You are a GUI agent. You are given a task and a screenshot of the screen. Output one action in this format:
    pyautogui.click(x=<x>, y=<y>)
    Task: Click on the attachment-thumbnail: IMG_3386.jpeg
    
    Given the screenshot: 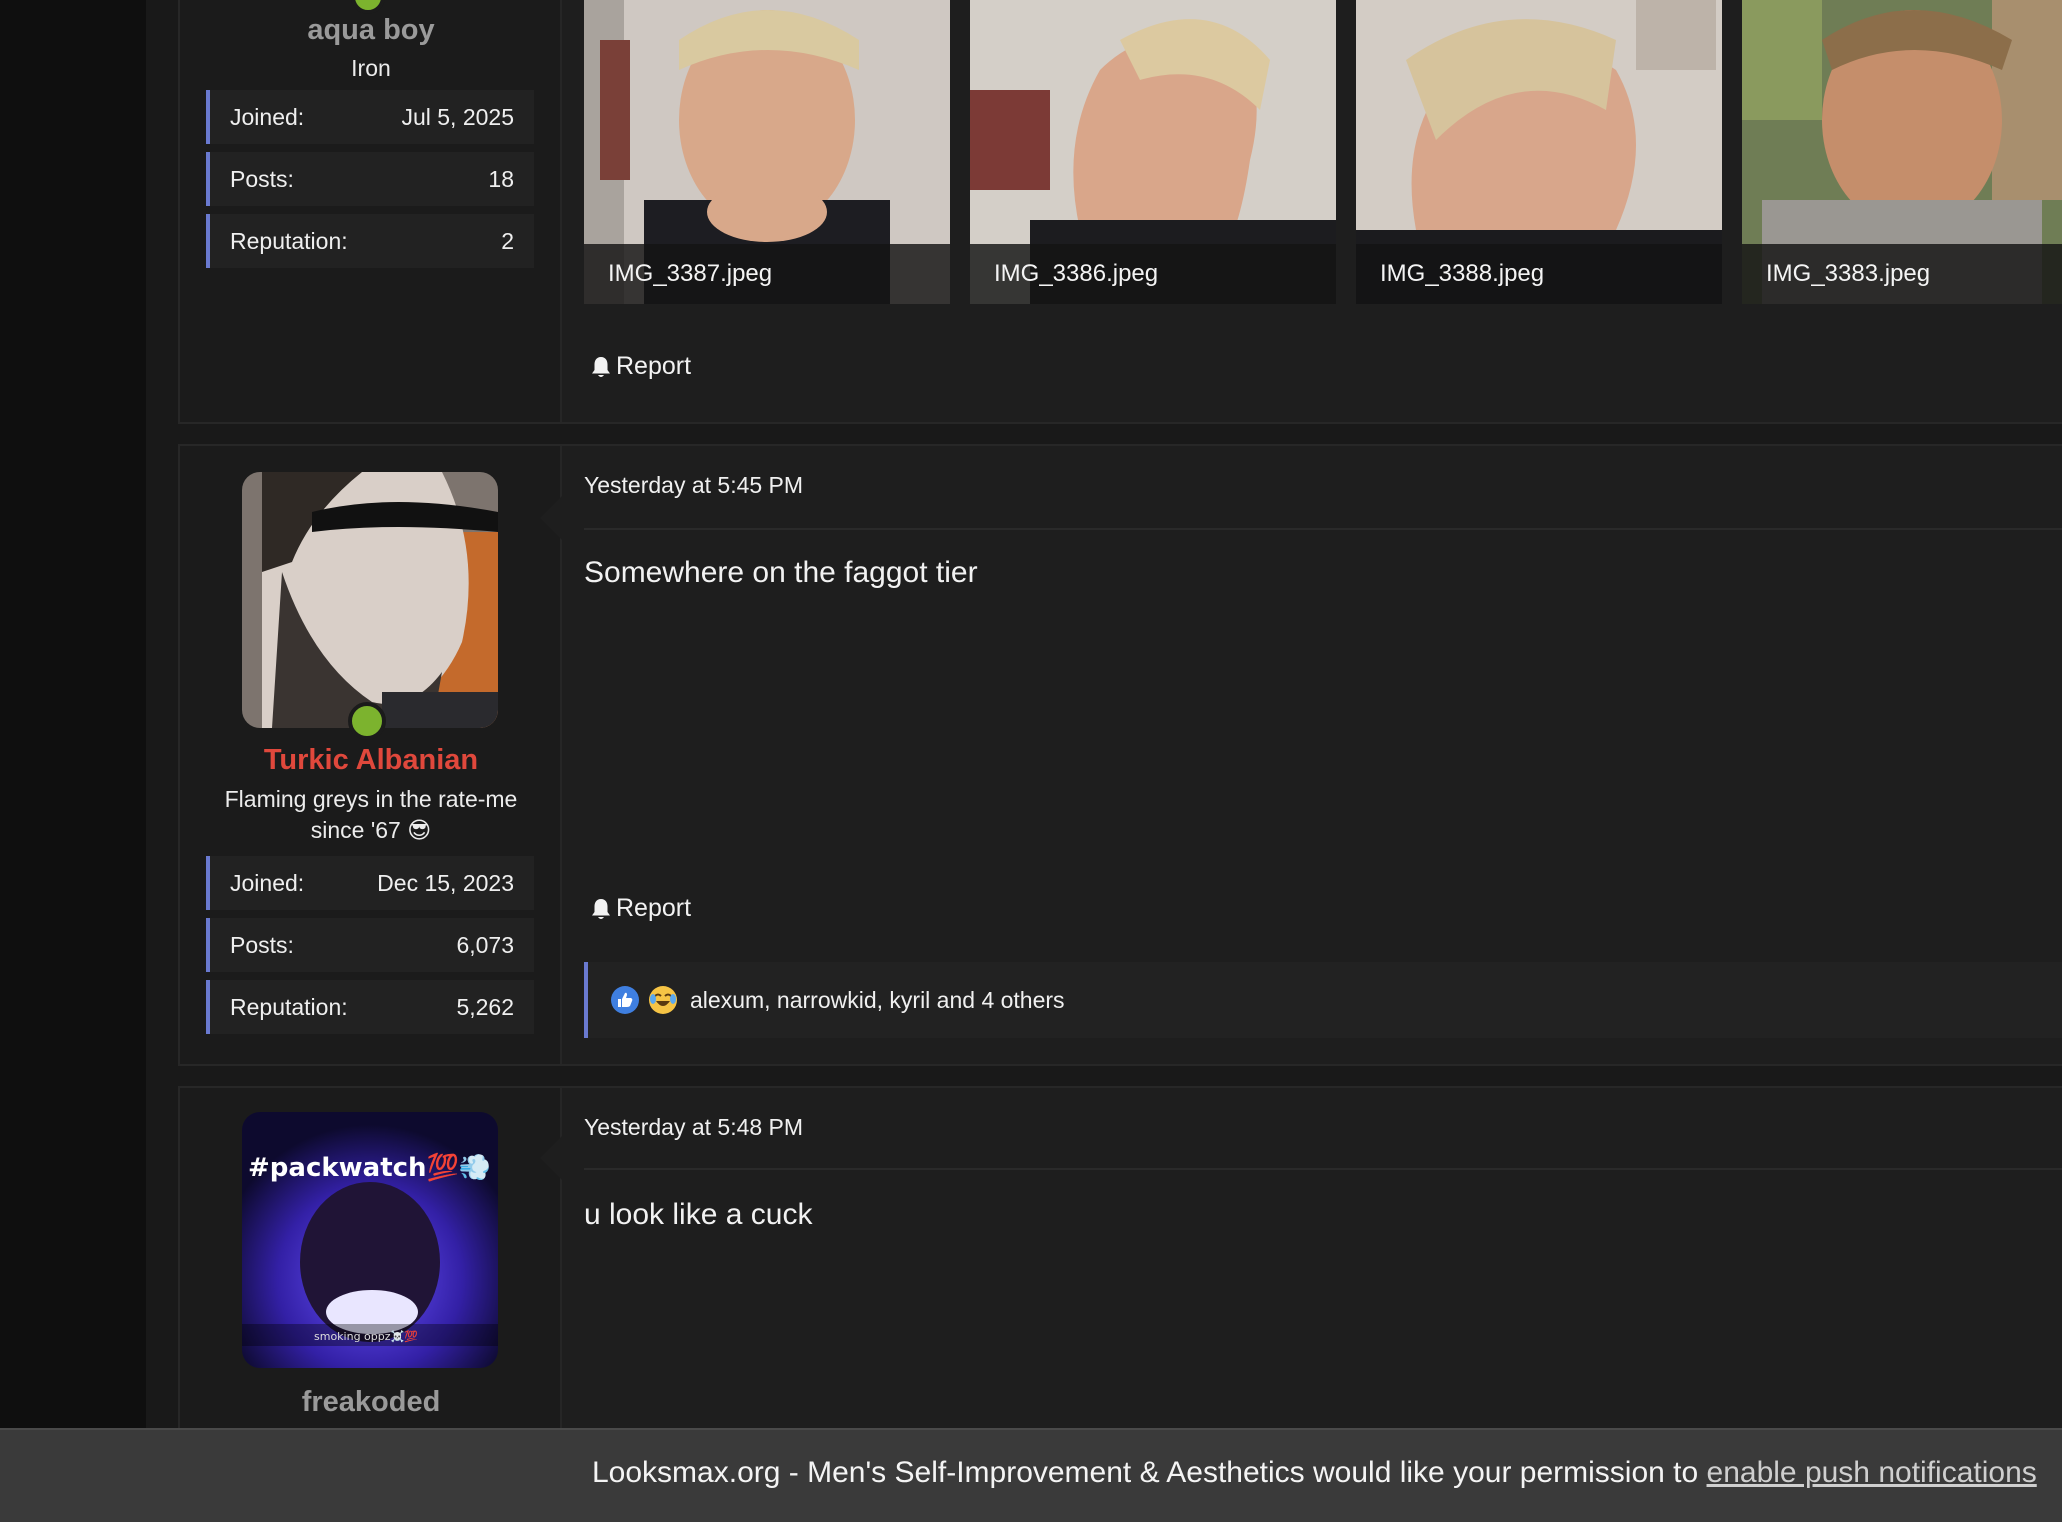 What is the action you would take?
    pyautogui.click(x=1153, y=152)
    